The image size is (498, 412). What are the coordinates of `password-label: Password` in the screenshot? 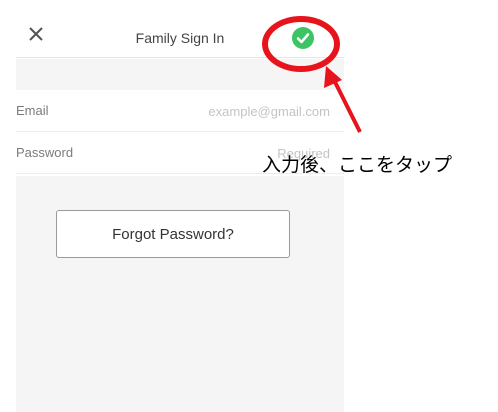 It's located at (45, 152).